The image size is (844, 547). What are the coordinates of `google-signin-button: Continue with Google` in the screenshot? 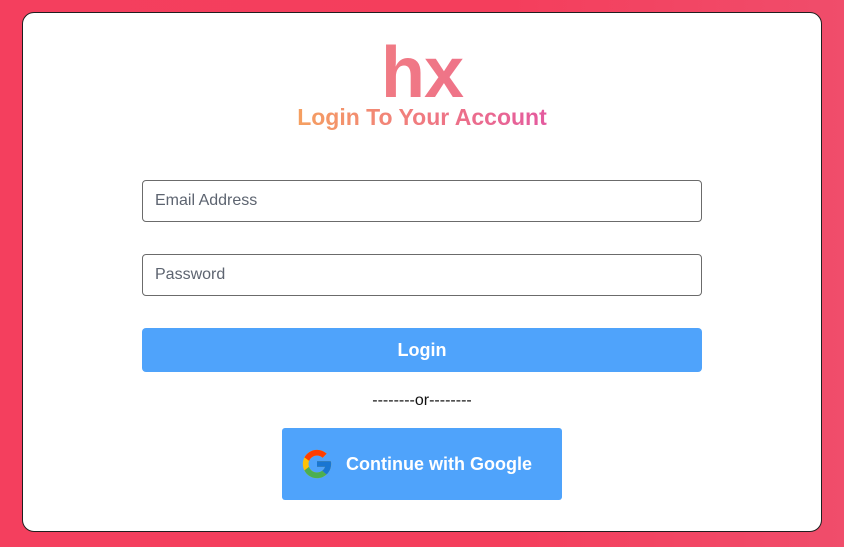 It's located at (422, 464).